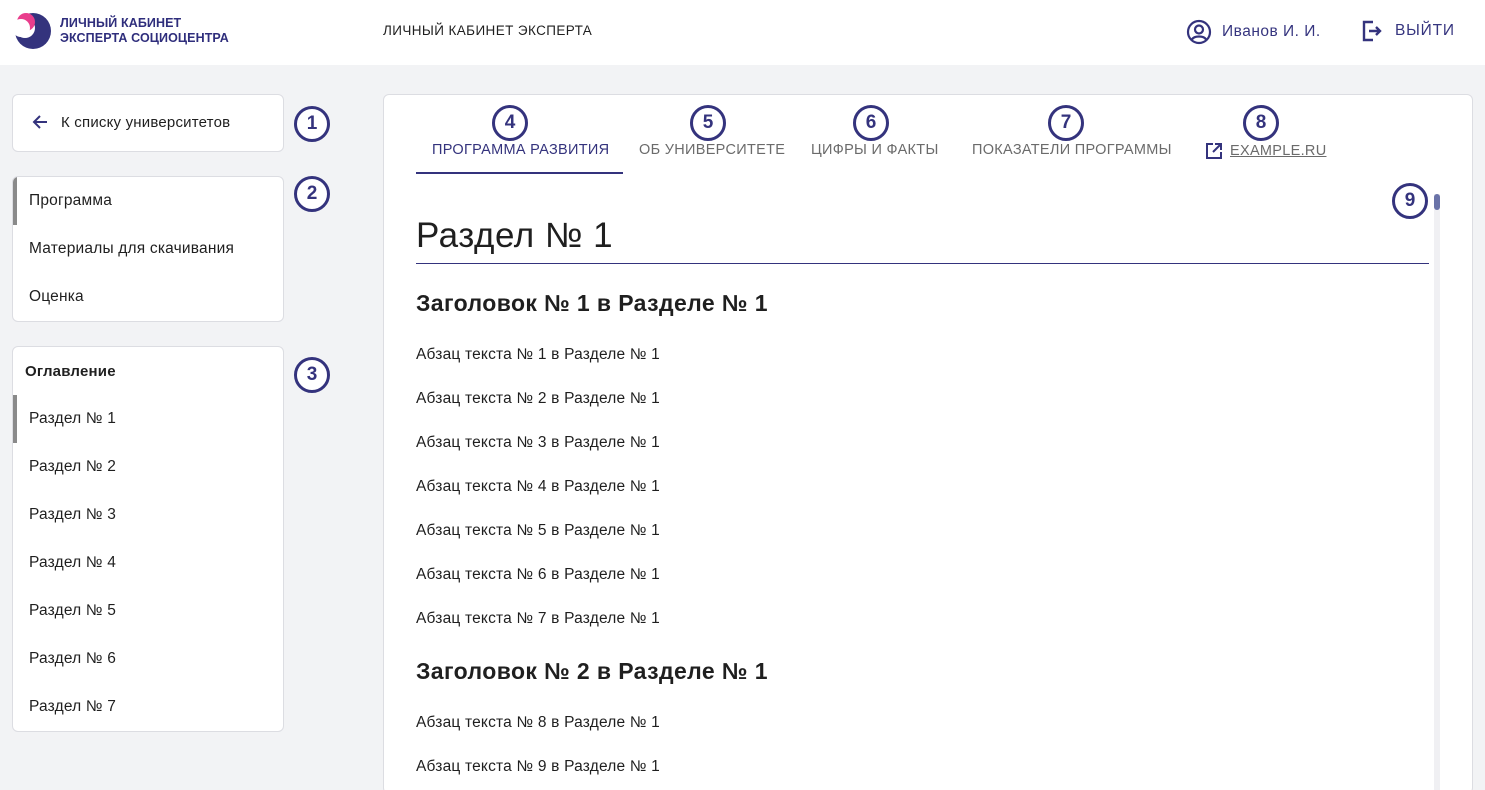 This screenshot has width=1485, height=790. What do you see at coordinates (148, 201) in the screenshot?
I see `nav-item-program: Программа` at bounding box center [148, 201].